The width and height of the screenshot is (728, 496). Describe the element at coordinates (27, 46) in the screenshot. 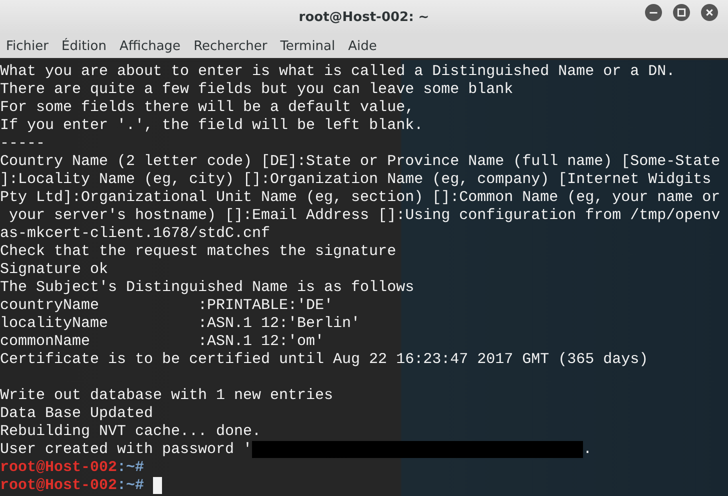

I see `menu-item: Fichier` at that location.